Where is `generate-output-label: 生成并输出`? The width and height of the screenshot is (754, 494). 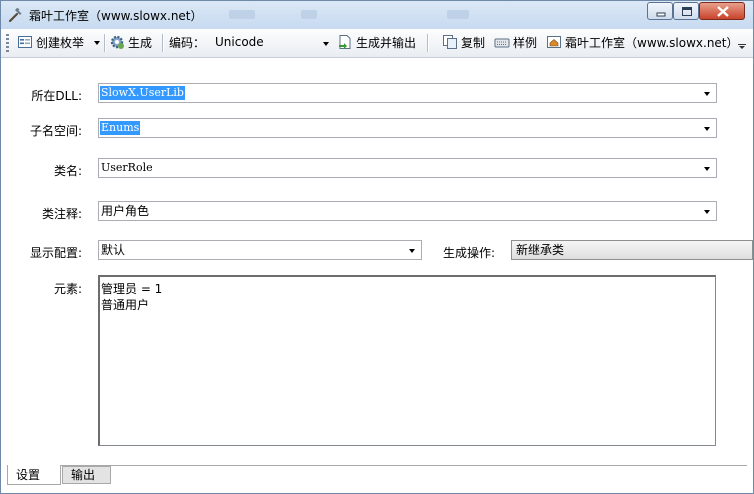
generate-output-label: 生成并输出 is located at coordinates (386, 43).